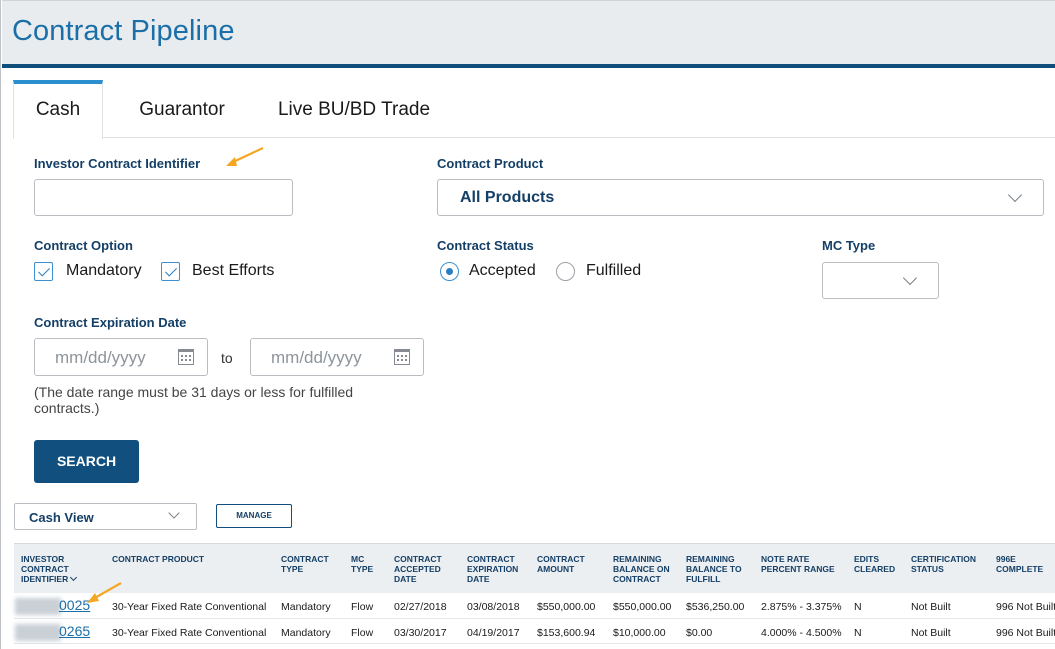  I want to click on column-header-accepted-date: CONTRACT ACCEPTED DATE, so click(424, 569).